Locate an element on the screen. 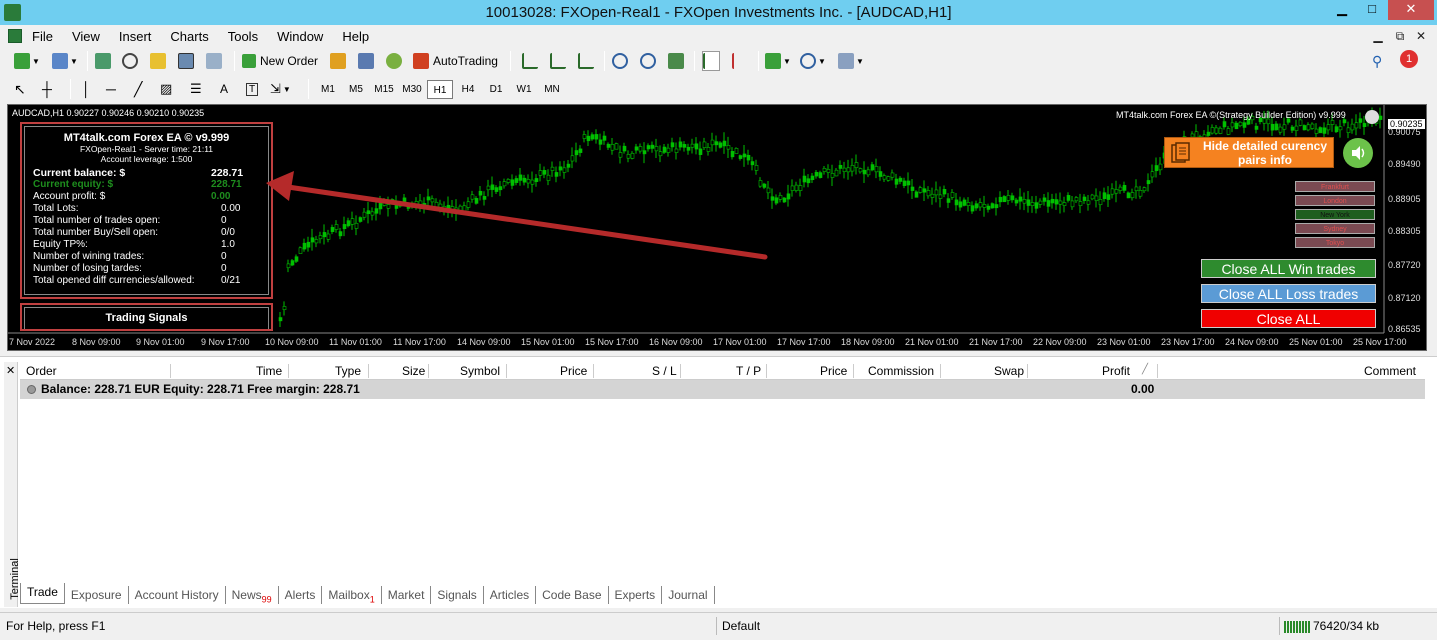 This screenshot has width=1437, height=640. navigator-button is located at coordinates (158, 61).